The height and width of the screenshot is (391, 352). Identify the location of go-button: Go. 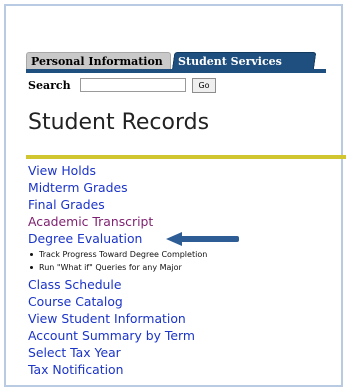
(204, 85).